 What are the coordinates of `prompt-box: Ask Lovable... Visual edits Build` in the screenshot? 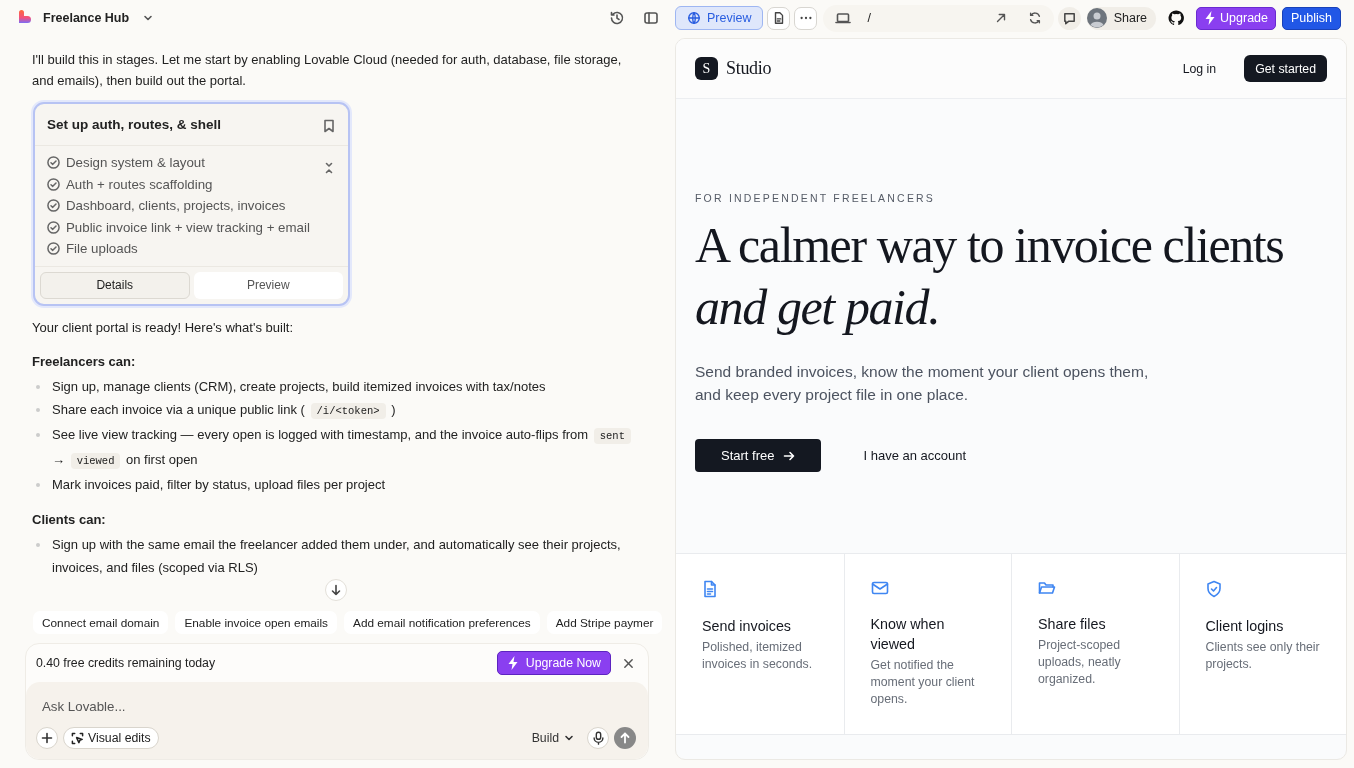 It's located at (337, 720).